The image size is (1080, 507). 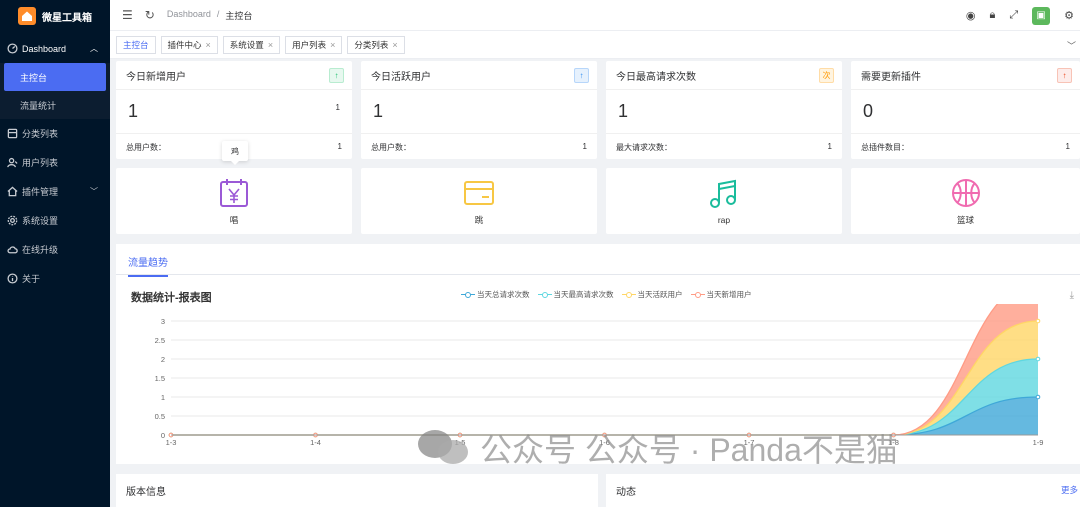 I want to click on sidebar-item-label: 关于, so click(x=31, y=279).